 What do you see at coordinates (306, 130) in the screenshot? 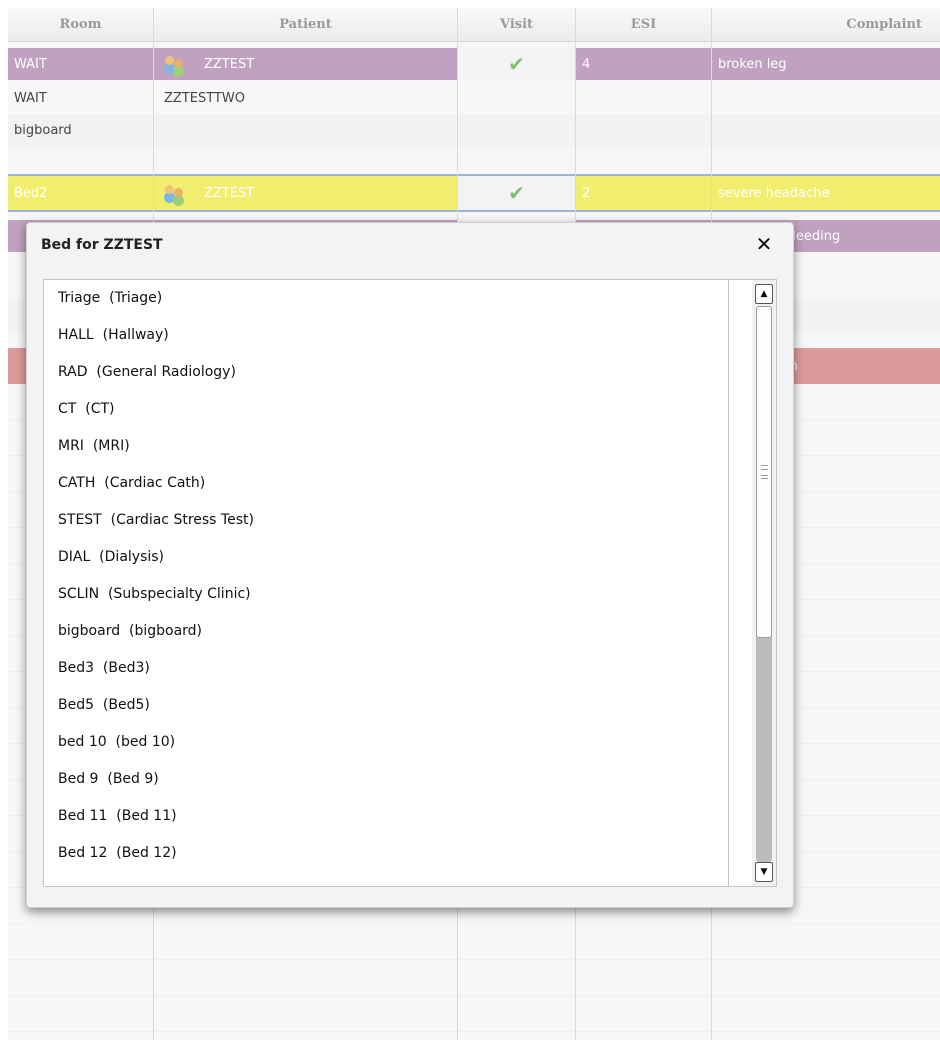
I see `patient-cell` at bounding box center [306, 130].